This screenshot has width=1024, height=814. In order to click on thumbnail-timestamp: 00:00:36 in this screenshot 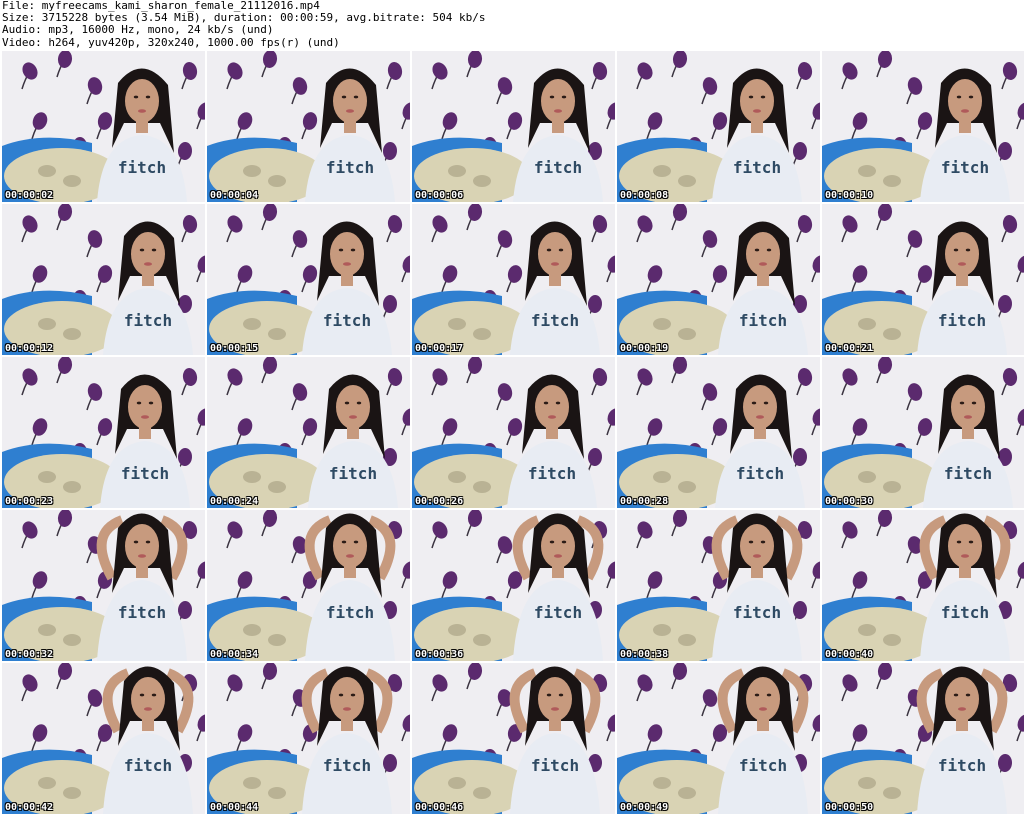, I will do `click(439, 654)`.